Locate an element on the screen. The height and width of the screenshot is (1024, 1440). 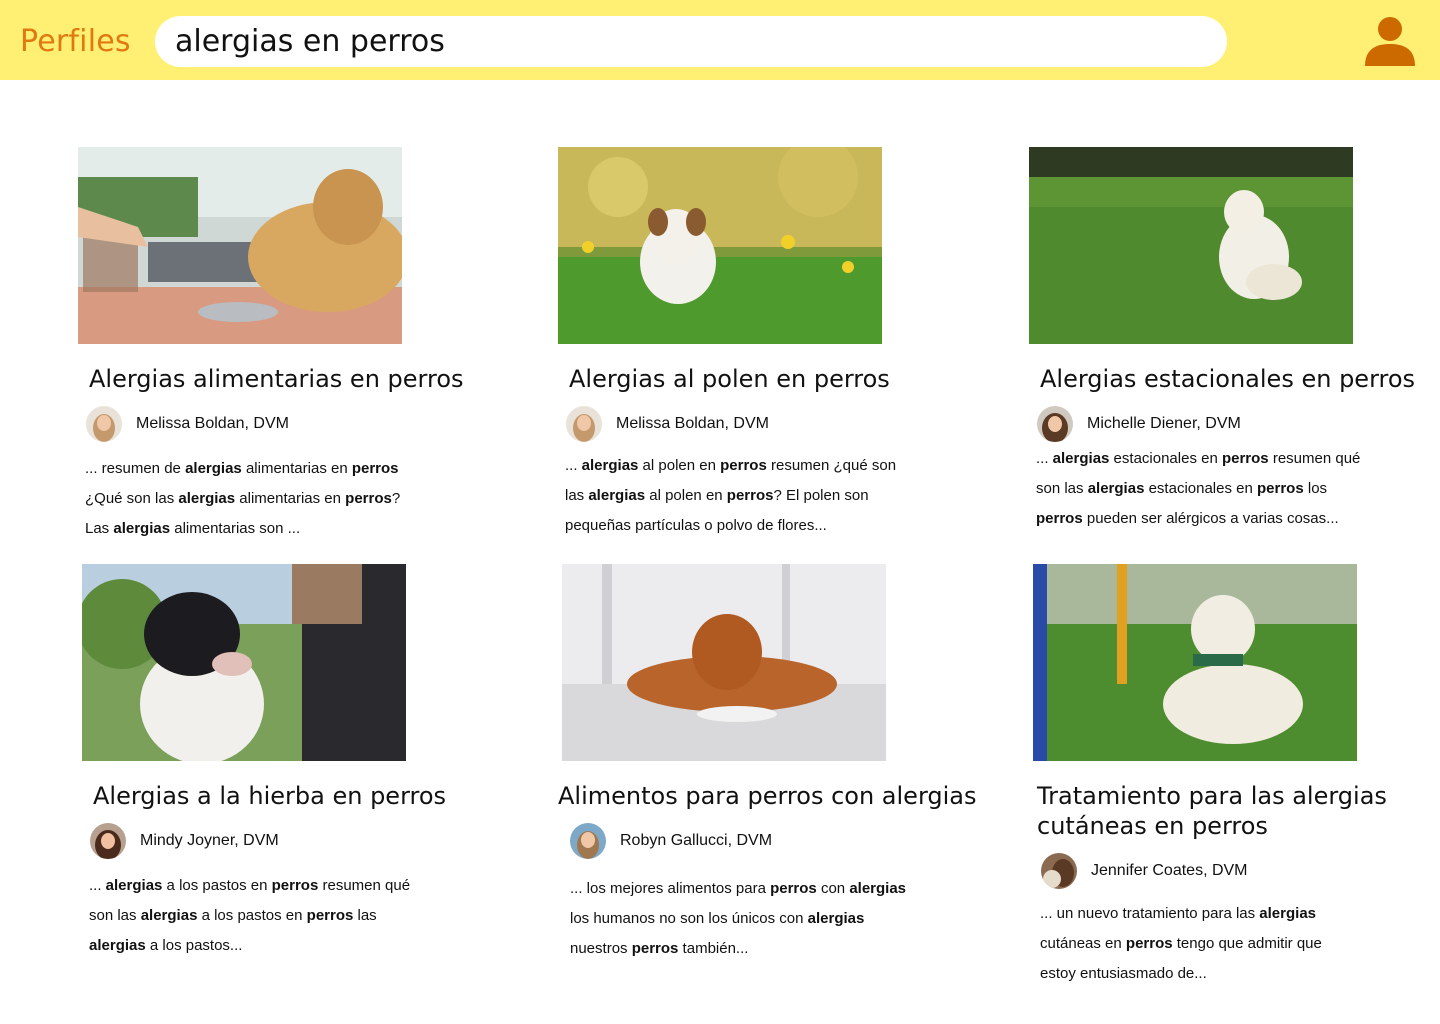
brand-logo: Perfiles is located at coordinates (75, 41).